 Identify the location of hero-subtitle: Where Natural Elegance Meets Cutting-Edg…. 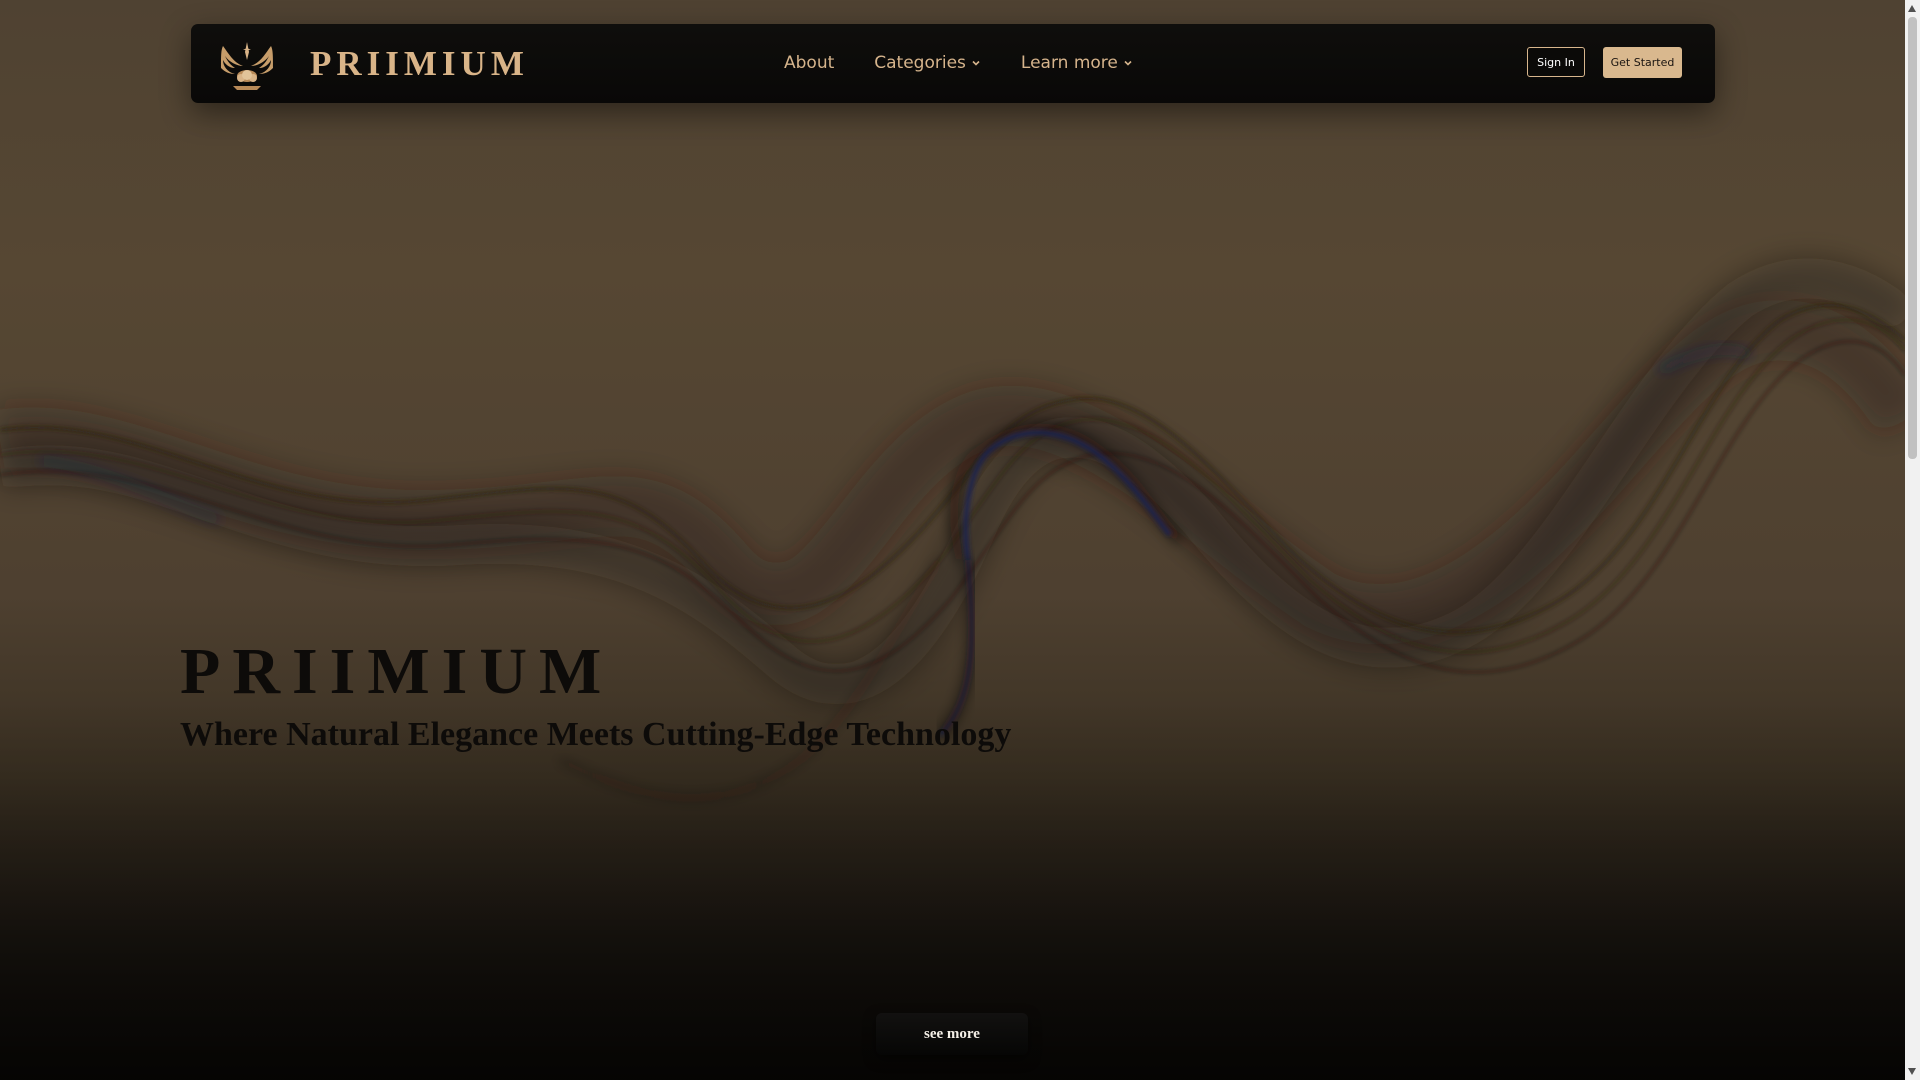
(596, 734).